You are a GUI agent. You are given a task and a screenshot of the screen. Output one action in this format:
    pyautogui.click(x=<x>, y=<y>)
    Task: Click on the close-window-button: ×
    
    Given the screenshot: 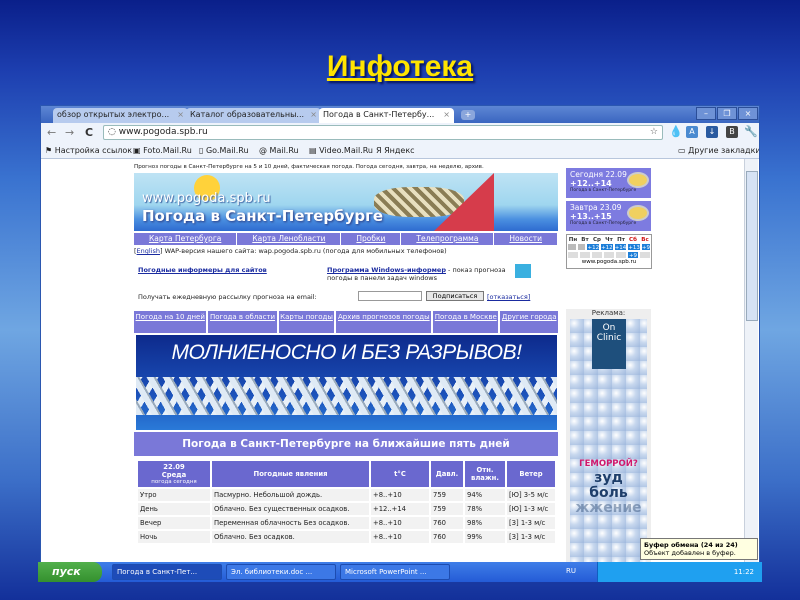 What is the action you would take?
    pyautogui.click(x=748, y=113)
    